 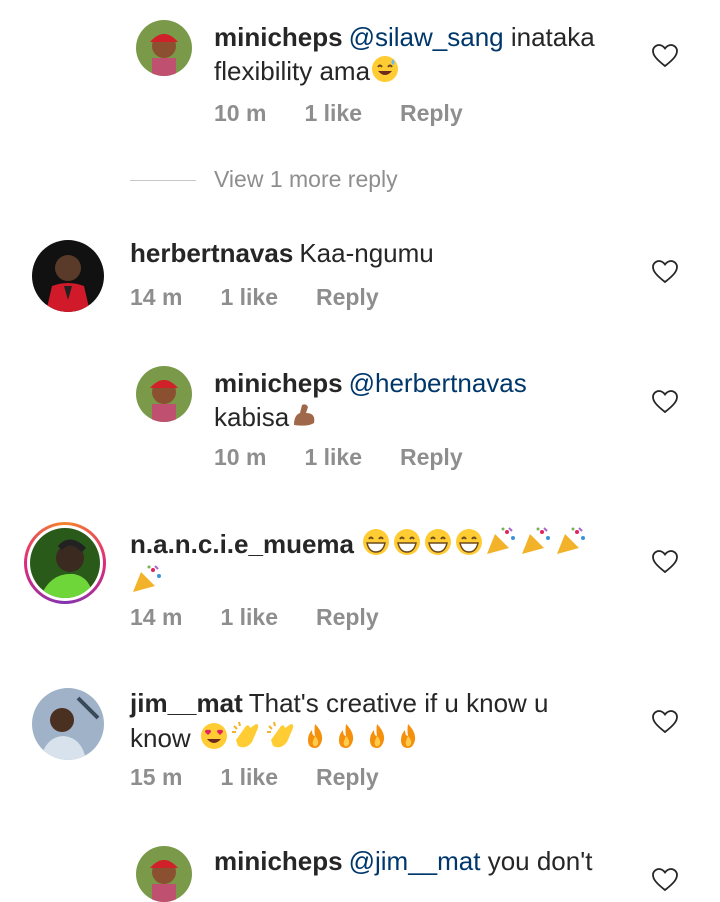 I want to click on comment-text: minicheps @jim__mat you don't, so click(x=424, y=861).